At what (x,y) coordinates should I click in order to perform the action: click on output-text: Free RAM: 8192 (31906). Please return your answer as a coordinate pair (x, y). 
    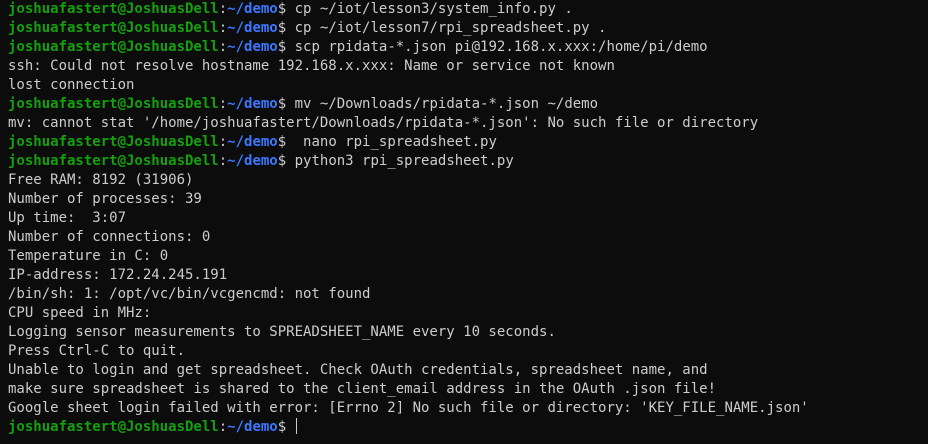
    Looking at the image, I should click on (101, 180).